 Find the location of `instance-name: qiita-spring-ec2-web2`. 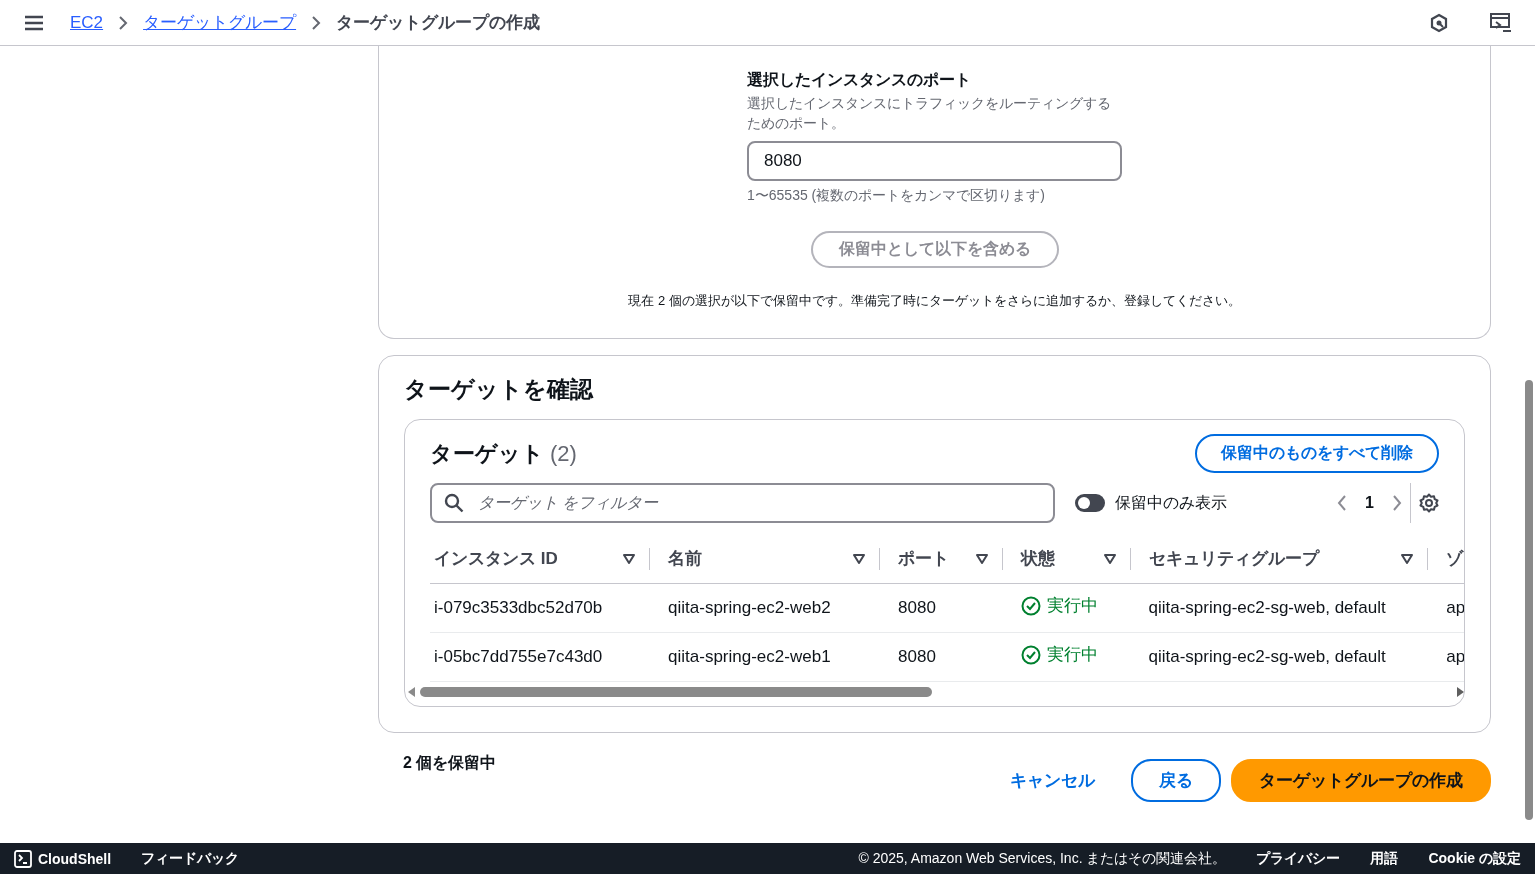

instance-name: qiita-spring-ec2-web2 is located at coordinates (749, 607).